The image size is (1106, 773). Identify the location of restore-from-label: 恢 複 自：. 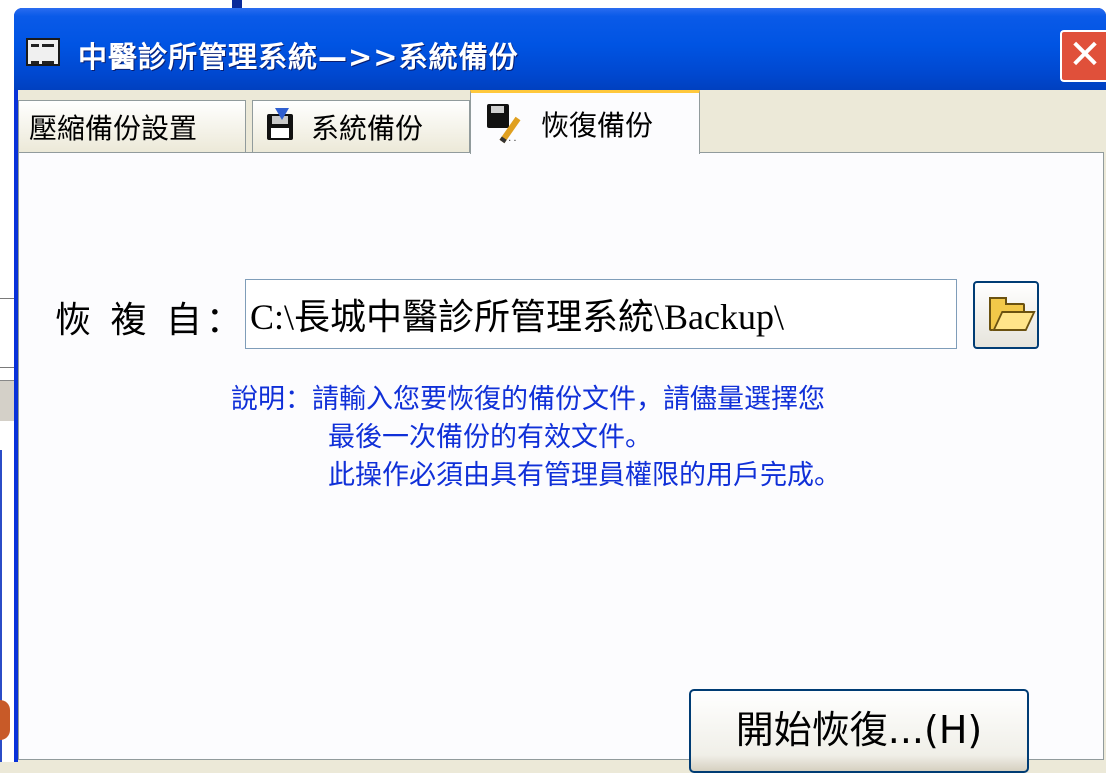
(150, 320).